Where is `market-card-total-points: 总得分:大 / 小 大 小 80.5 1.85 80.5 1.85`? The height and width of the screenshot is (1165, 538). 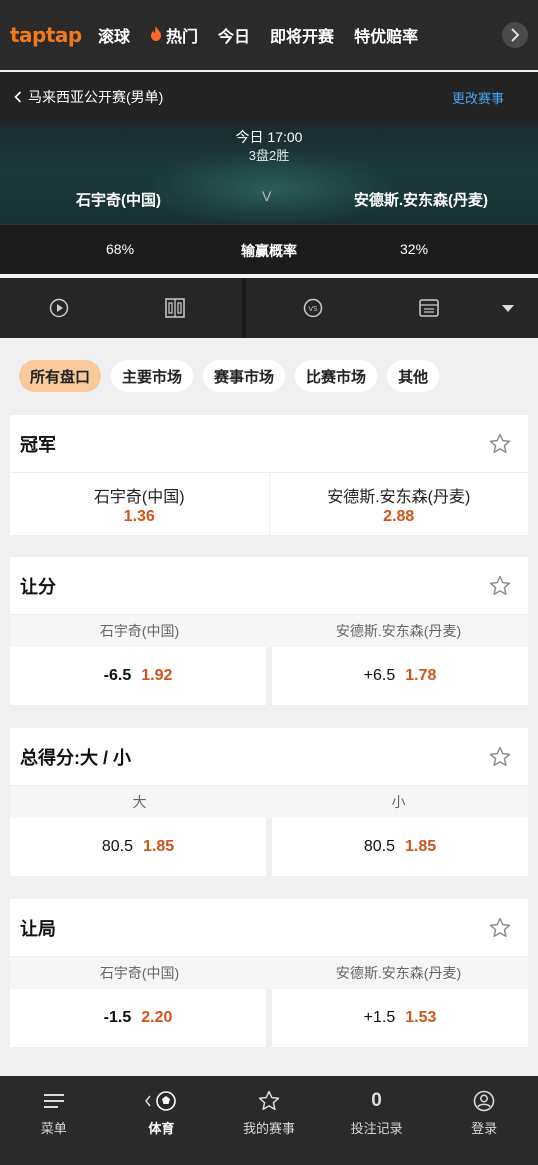
market-card-total-points: 总得分:大 / 小 大 小 80.5 1.85 80.5 1.85 is located at coordinates (269, 802).